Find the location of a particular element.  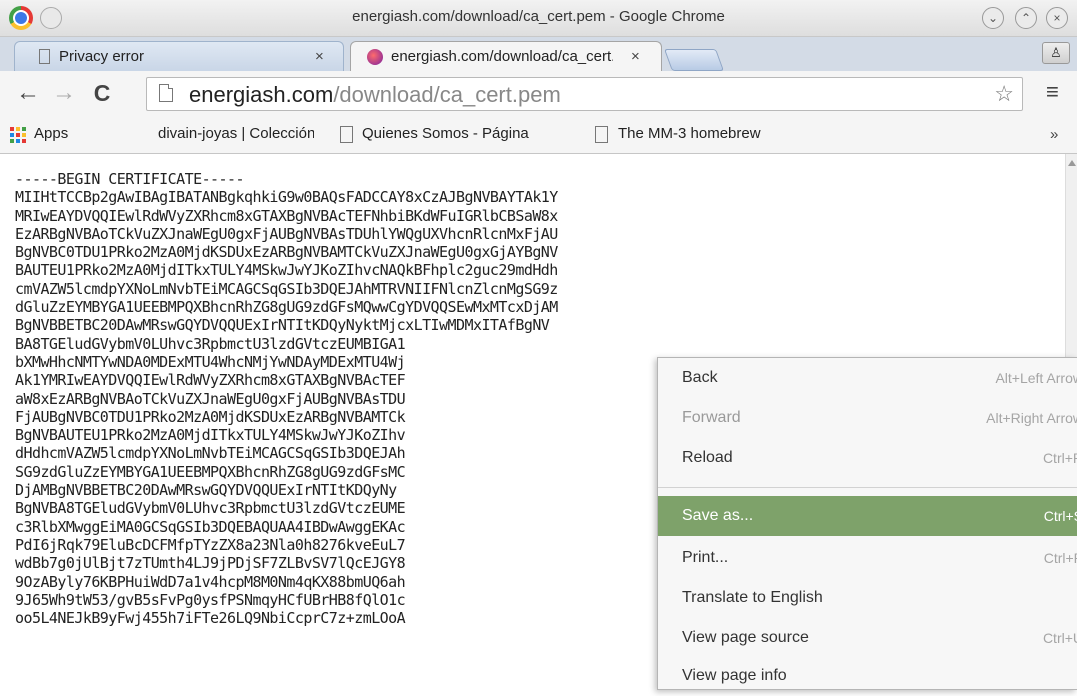

menu-item-reload: Reload Ctrl+R is located at coordinates (867, 458).